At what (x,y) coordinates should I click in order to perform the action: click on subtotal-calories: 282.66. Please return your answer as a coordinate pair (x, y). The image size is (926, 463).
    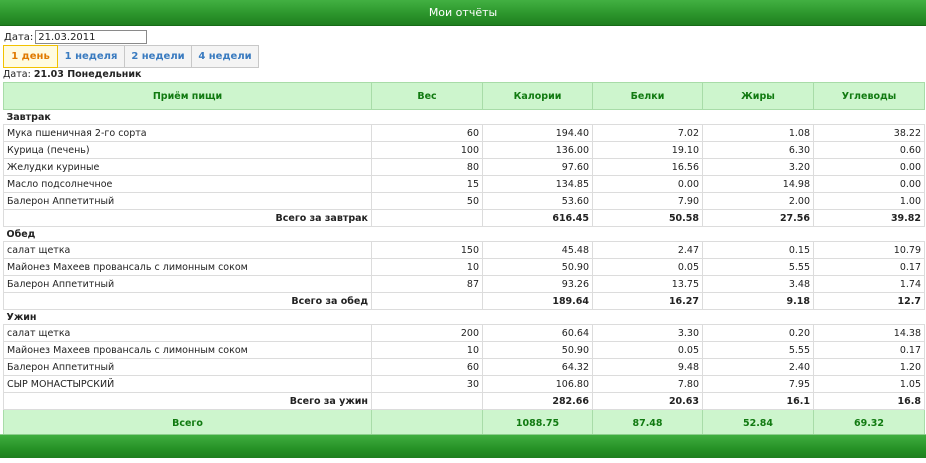
    Looking at the image, I should click on (537, 401).